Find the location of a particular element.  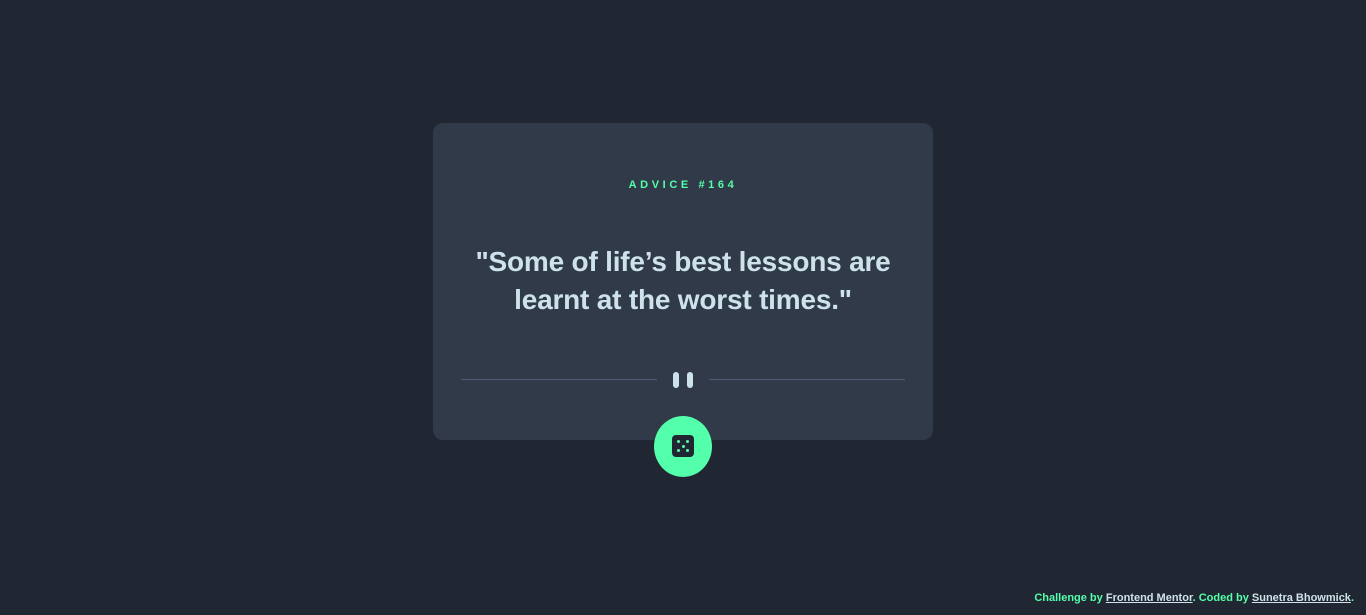

attribution-suffix: . is located at coordinates (1352, 598).